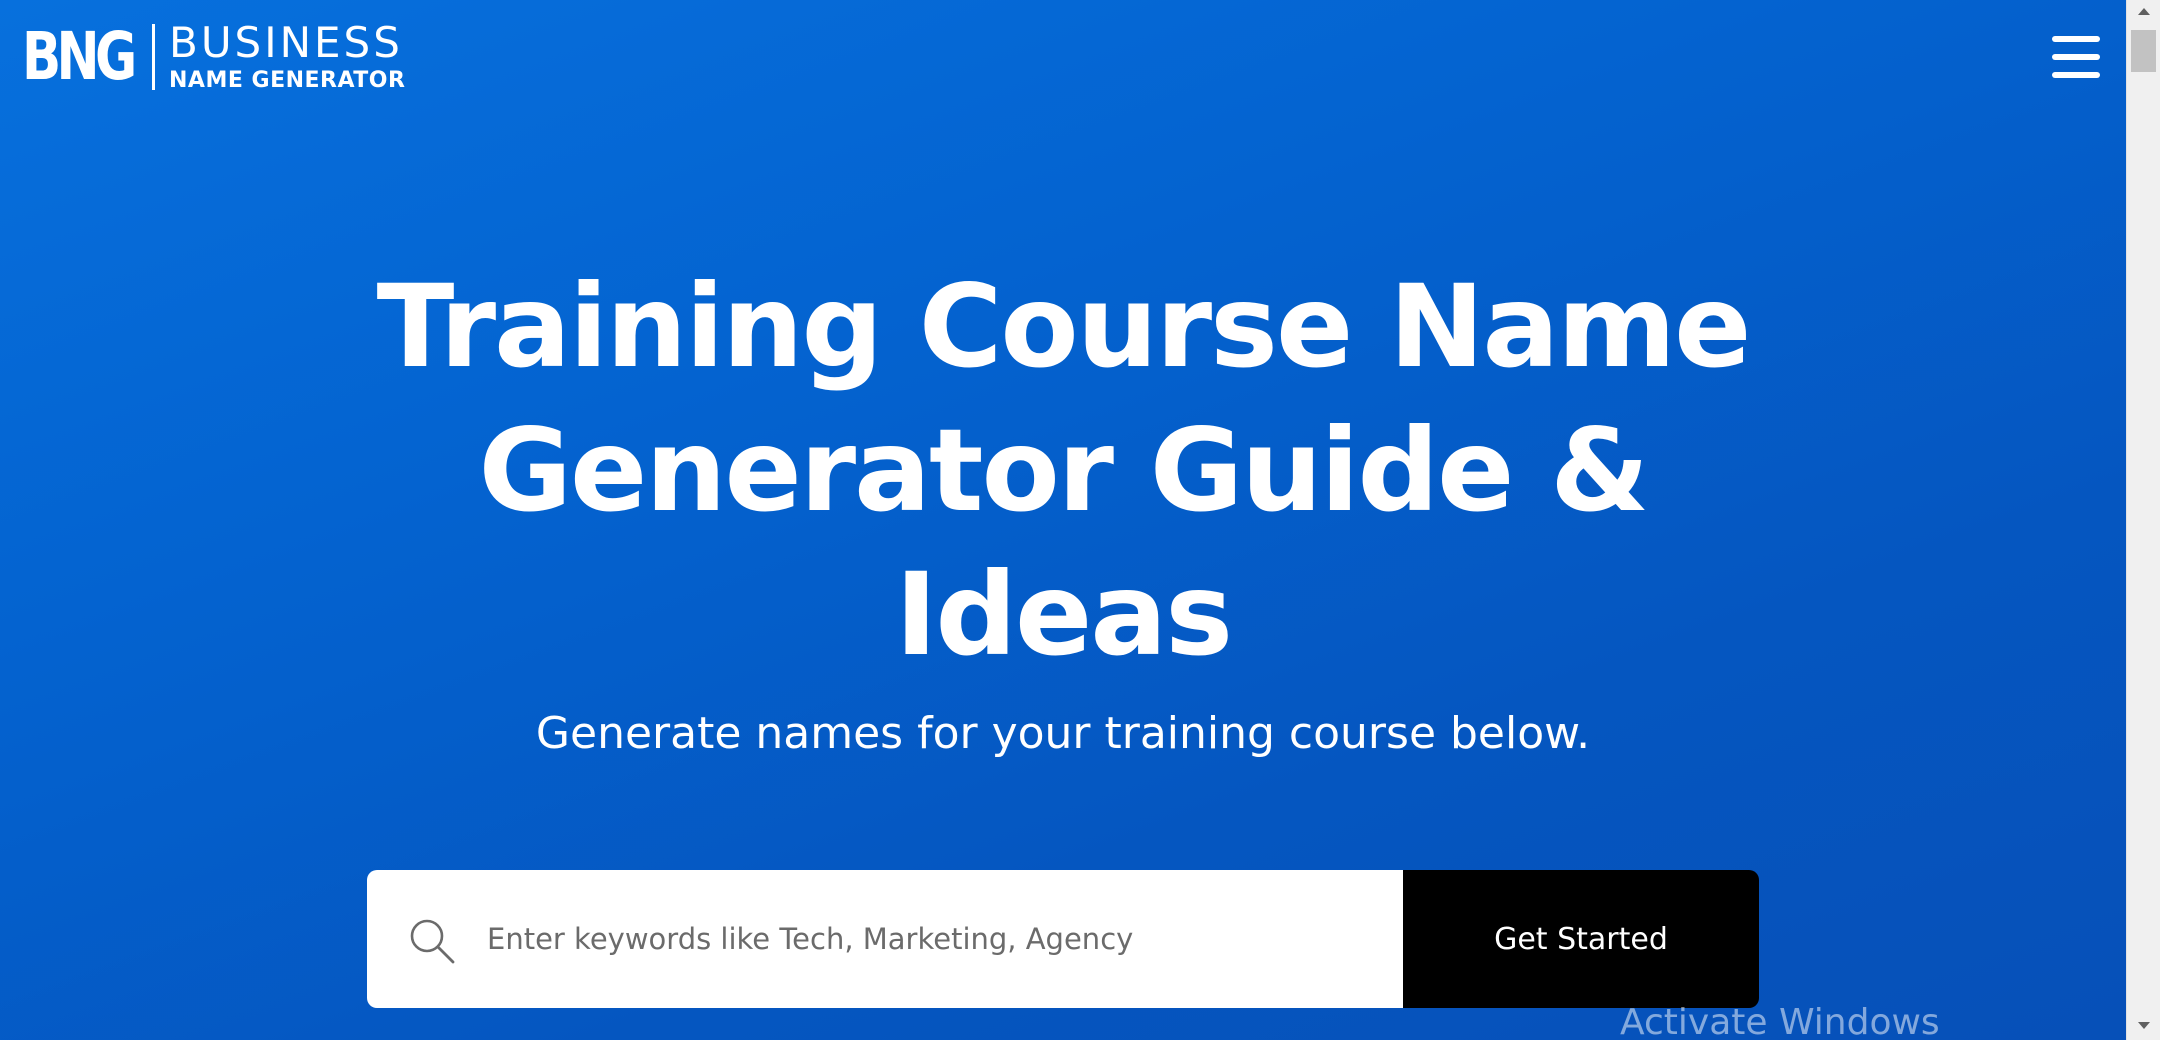  What do you see at coordinates (287, 80) in the screenshot?
I see `logo-line-name-generator: NAME GENERATOR` at bounding box center [287, 80].